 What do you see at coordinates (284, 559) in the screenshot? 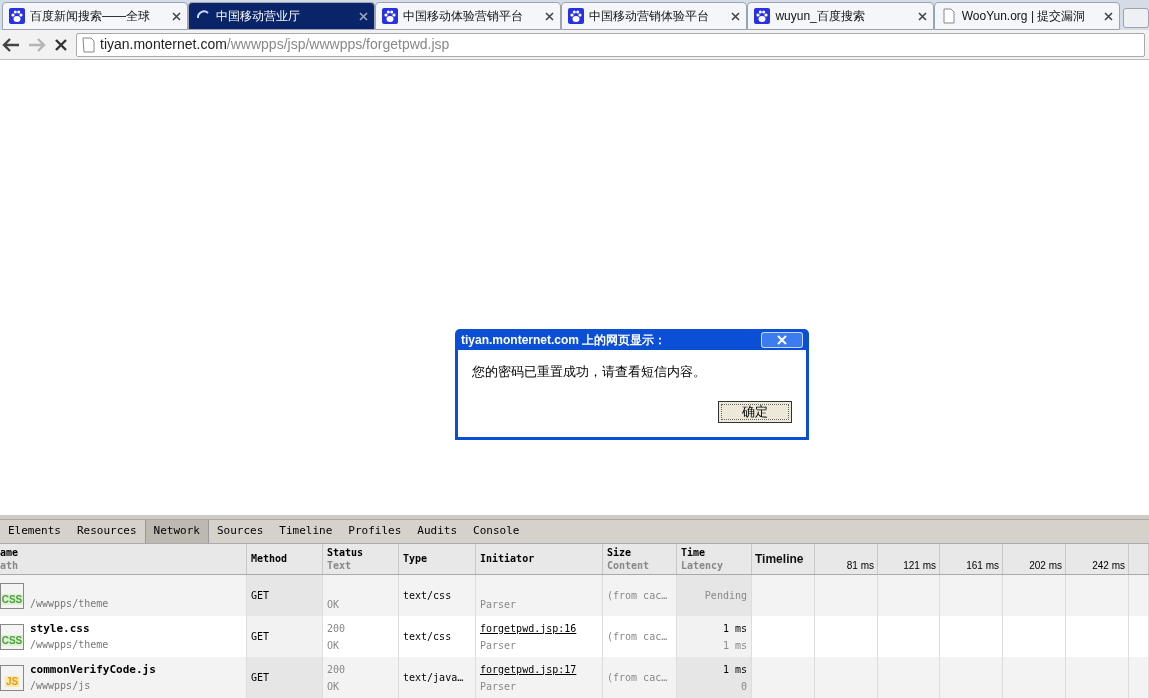
I see `column-header: Method` at bounding box center [284, 559].